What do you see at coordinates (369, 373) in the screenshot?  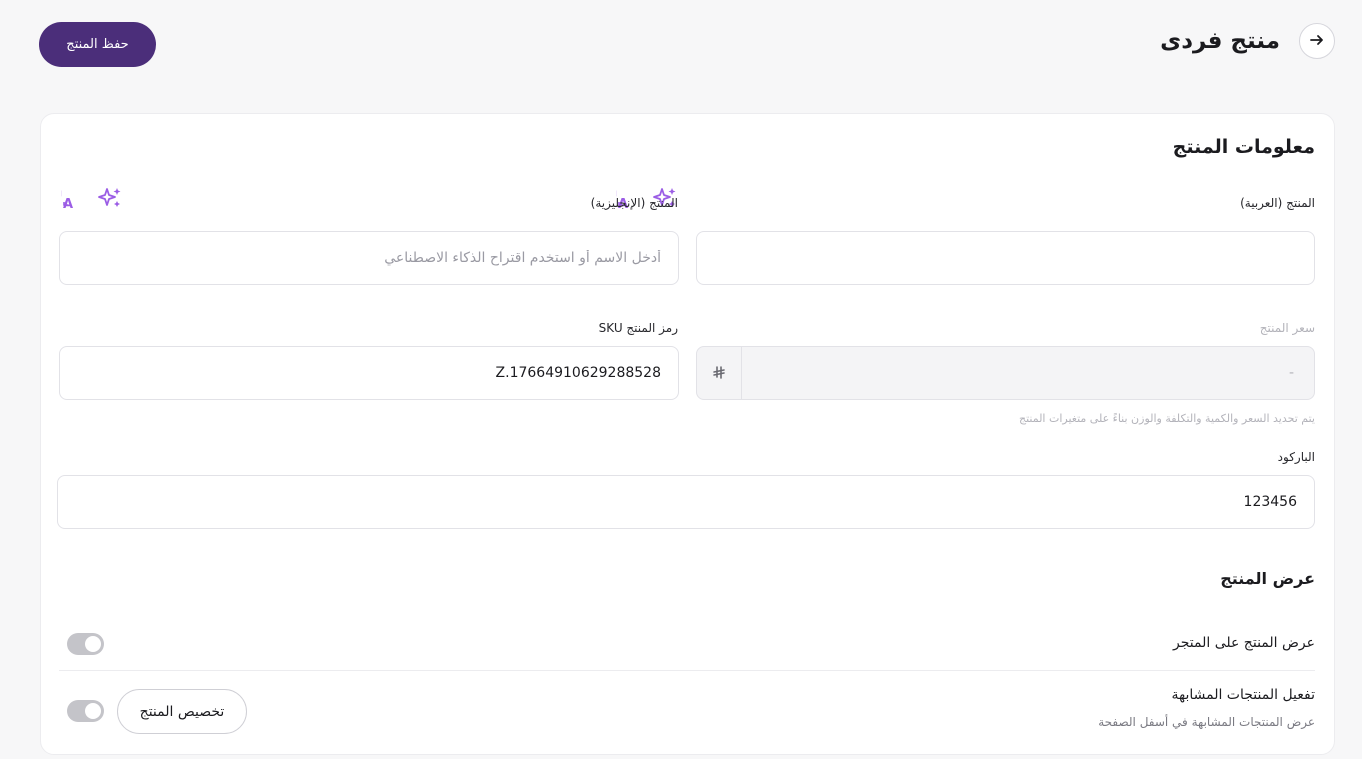 I see `sku-input` at bounding box center [369, 373].